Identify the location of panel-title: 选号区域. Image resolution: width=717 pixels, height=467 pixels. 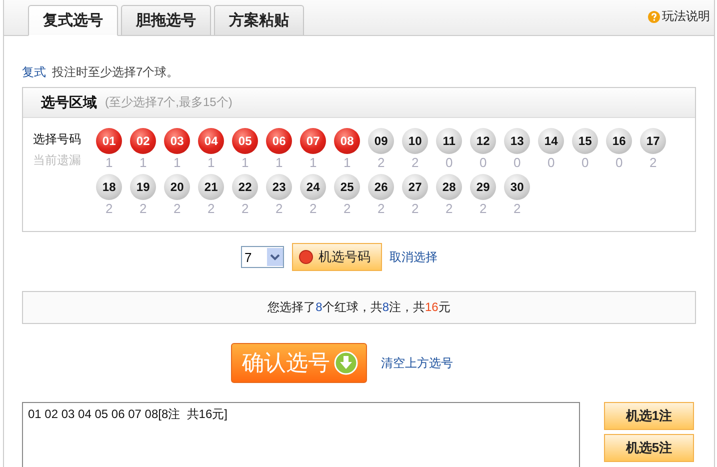
(69, 103).